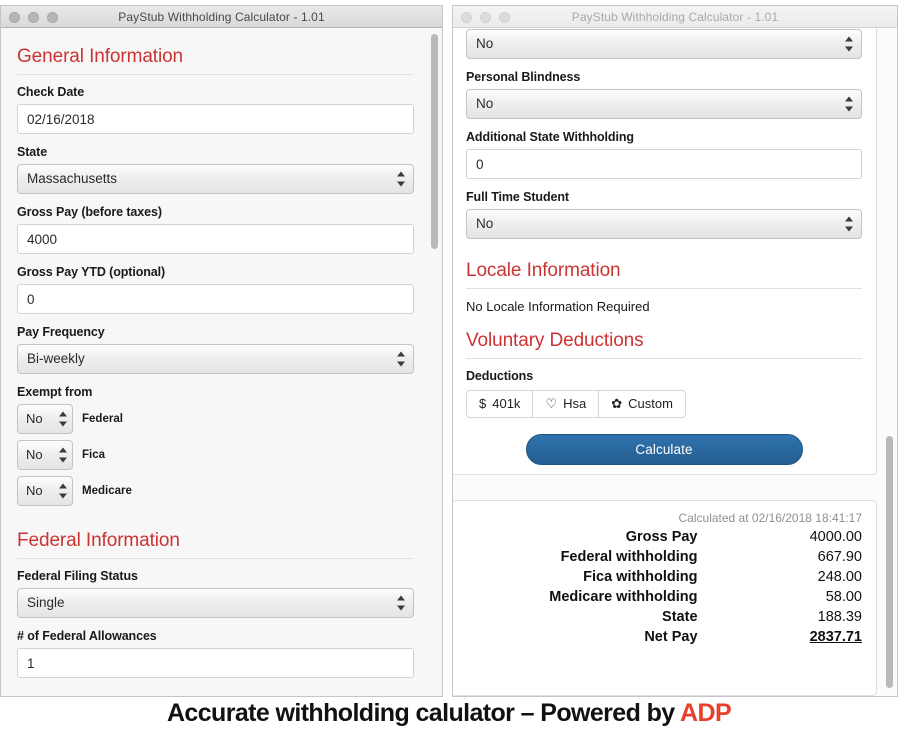  I want to click on left-window-traffic-lights, so click(33, 17).